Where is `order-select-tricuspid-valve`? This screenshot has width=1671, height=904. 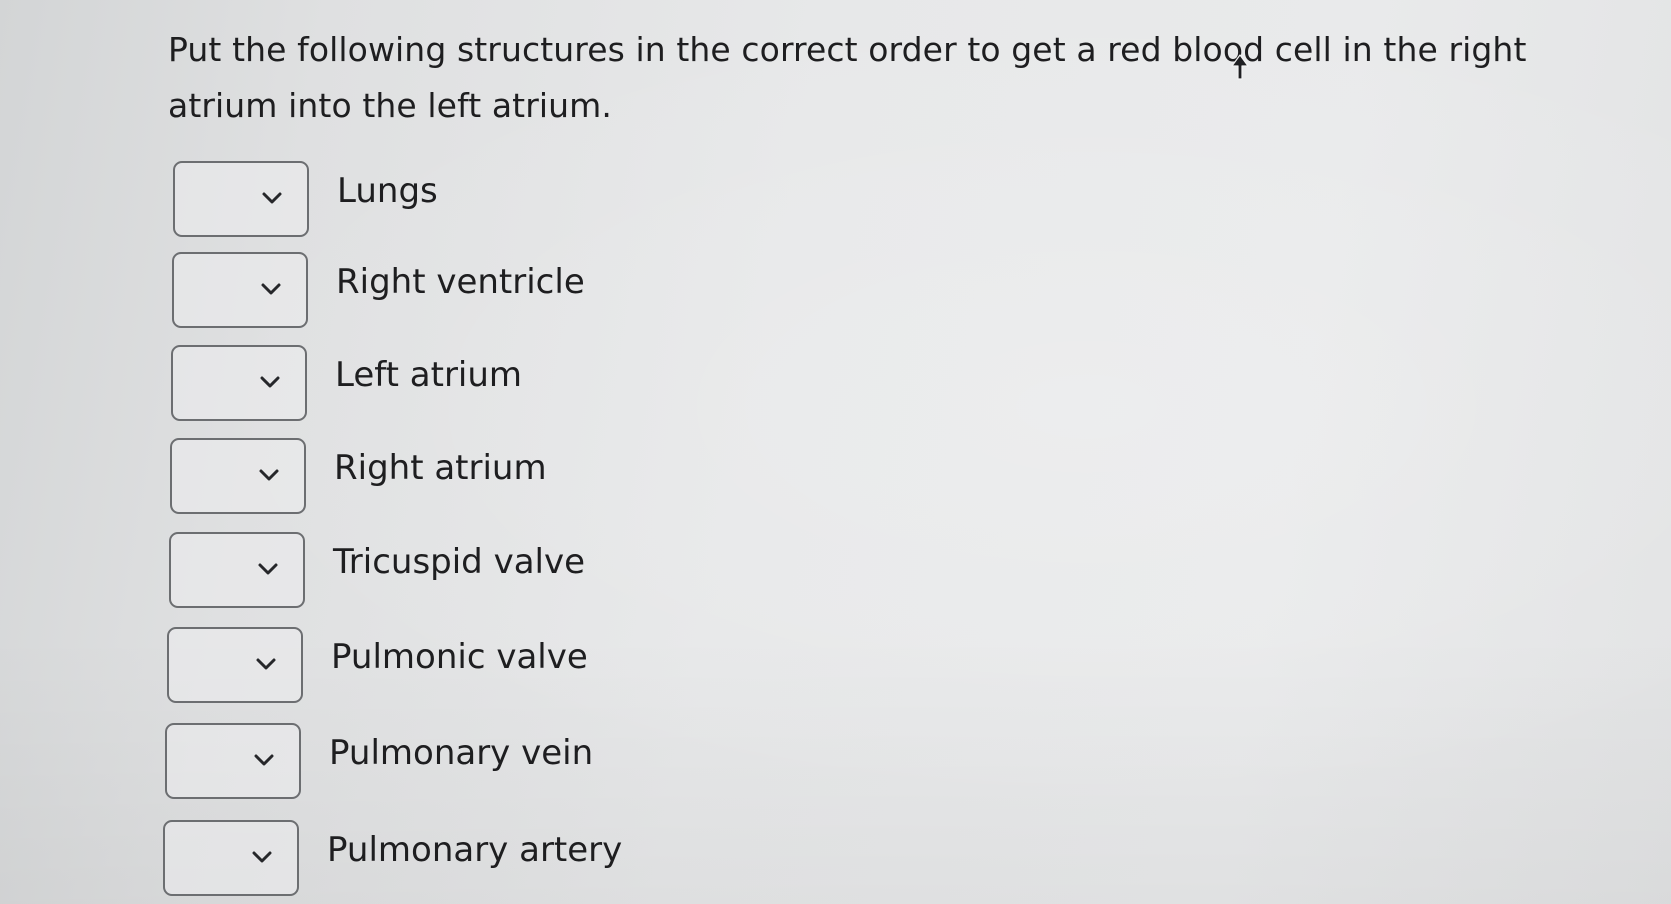
order-select-tricuspid-valve is located at coordinates (237, 570).